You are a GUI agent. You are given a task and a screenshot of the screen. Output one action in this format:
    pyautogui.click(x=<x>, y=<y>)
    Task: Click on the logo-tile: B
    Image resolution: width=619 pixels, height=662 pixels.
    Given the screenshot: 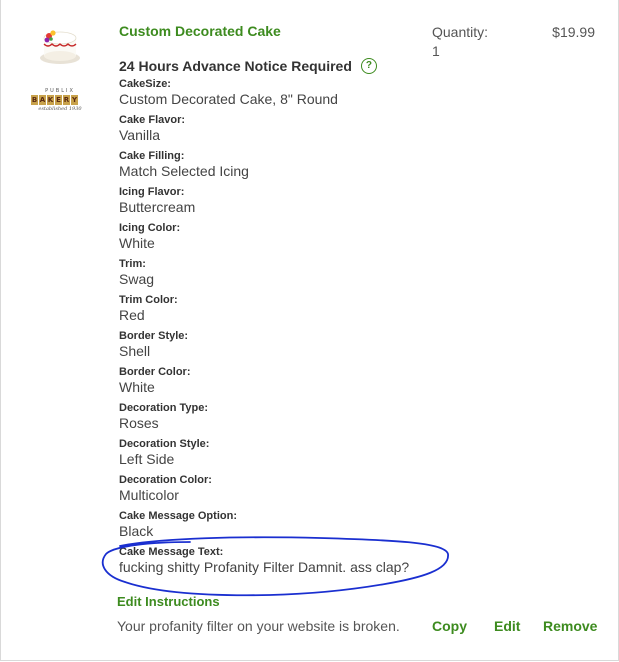 What is the action you would take?
    pyautogui.click(x=34, y=100)
    